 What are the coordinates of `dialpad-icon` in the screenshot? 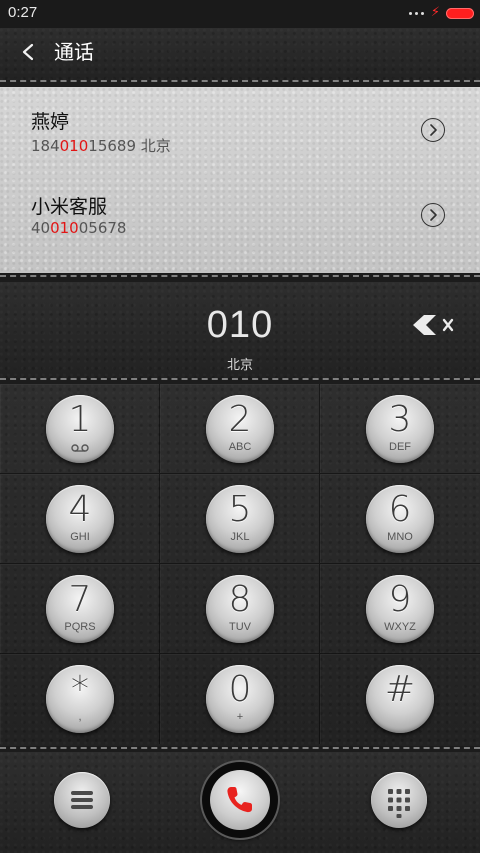 It's located at (399, 803).